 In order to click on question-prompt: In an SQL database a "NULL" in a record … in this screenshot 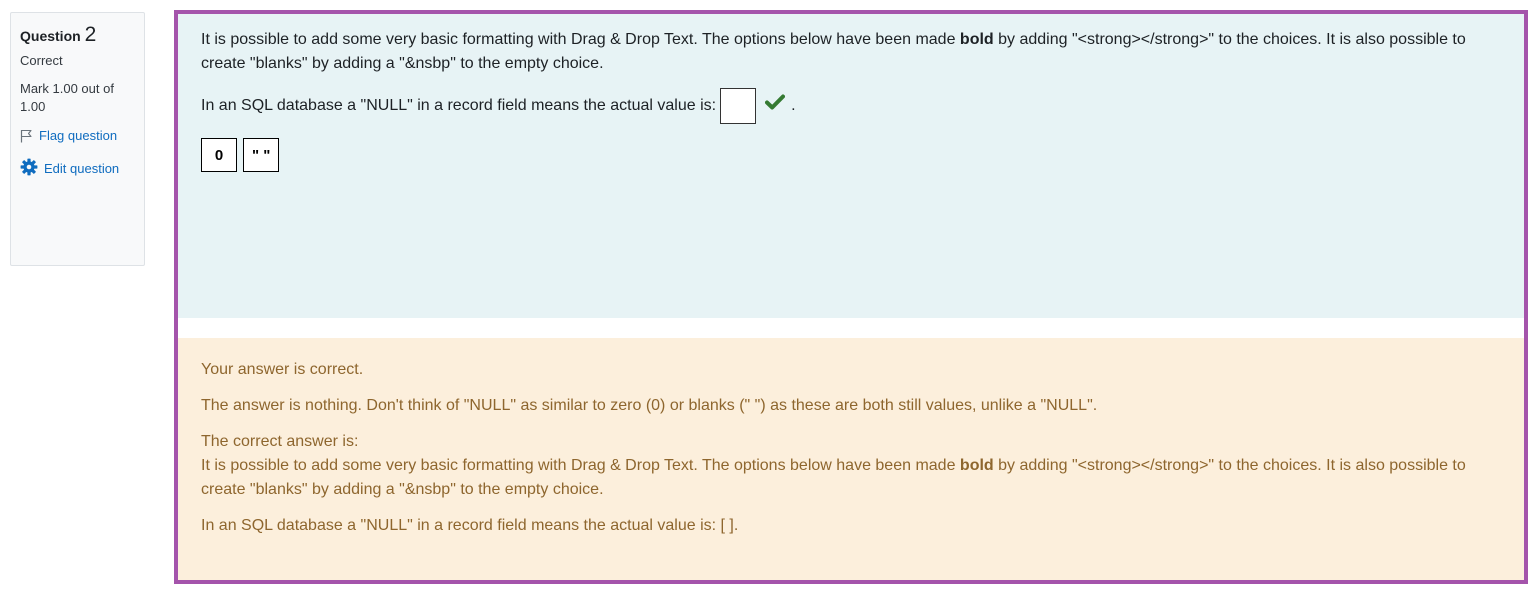, I will do `click(459, 105)`.